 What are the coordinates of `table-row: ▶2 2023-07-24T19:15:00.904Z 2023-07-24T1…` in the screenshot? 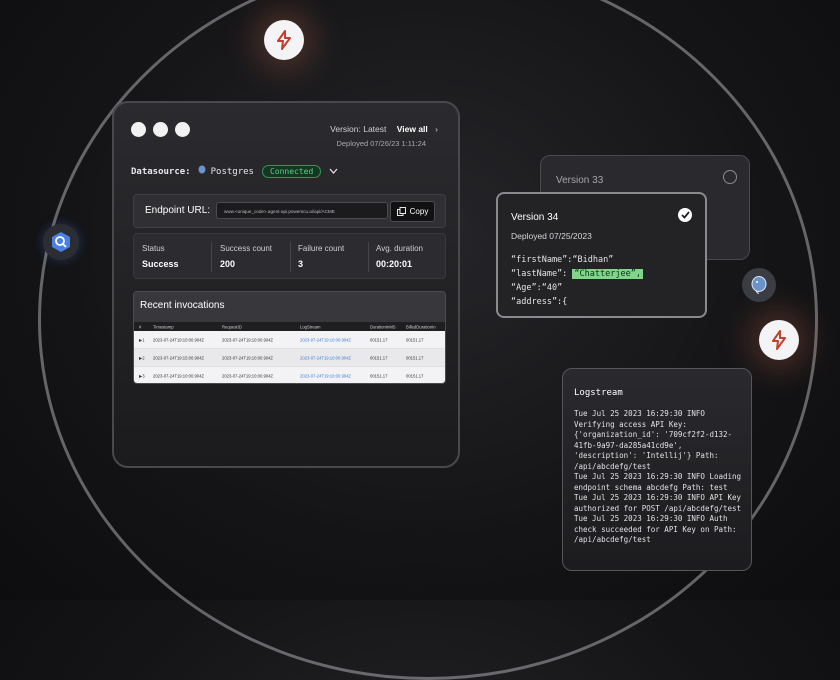 It's located at (289, 358).